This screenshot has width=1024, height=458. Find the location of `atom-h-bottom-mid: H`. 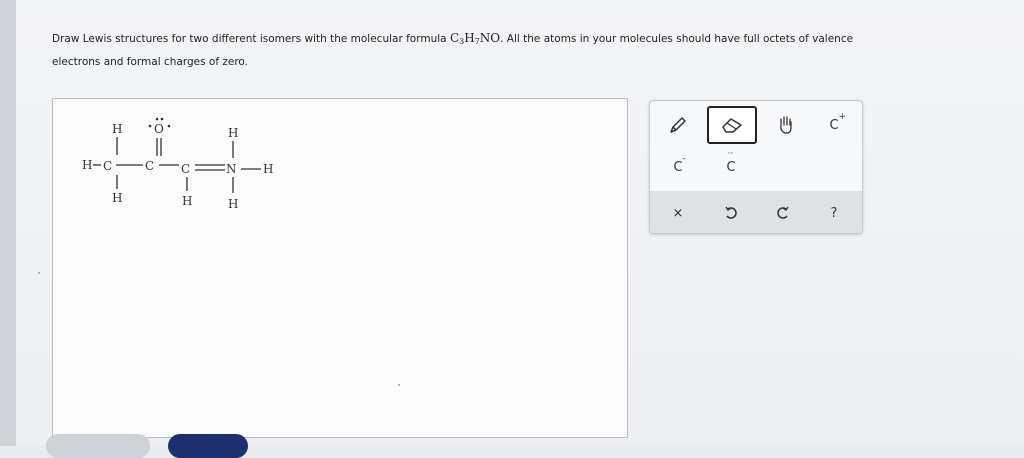

atom-h-bottom-mid: H is located at coordinates (187, 201).